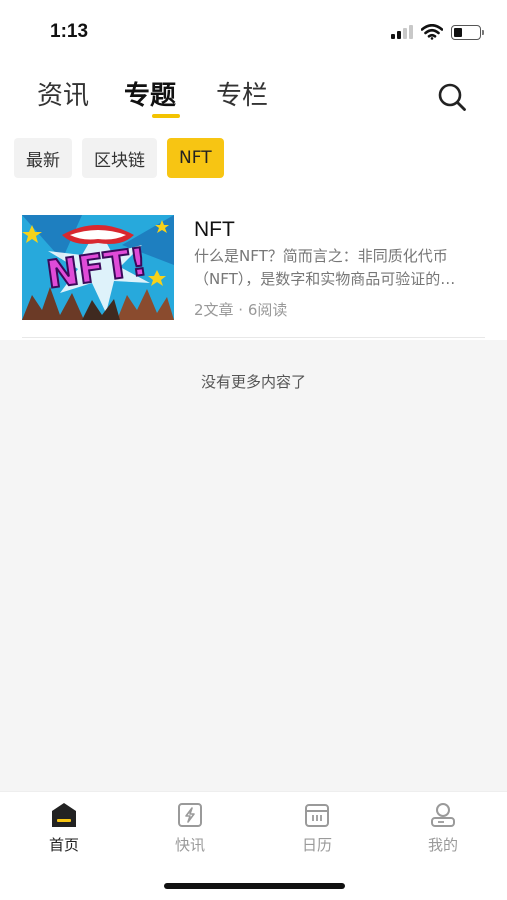 The height and width of the screenshot is (900, 507). I want to click on home-indicator, so click(254, 886).